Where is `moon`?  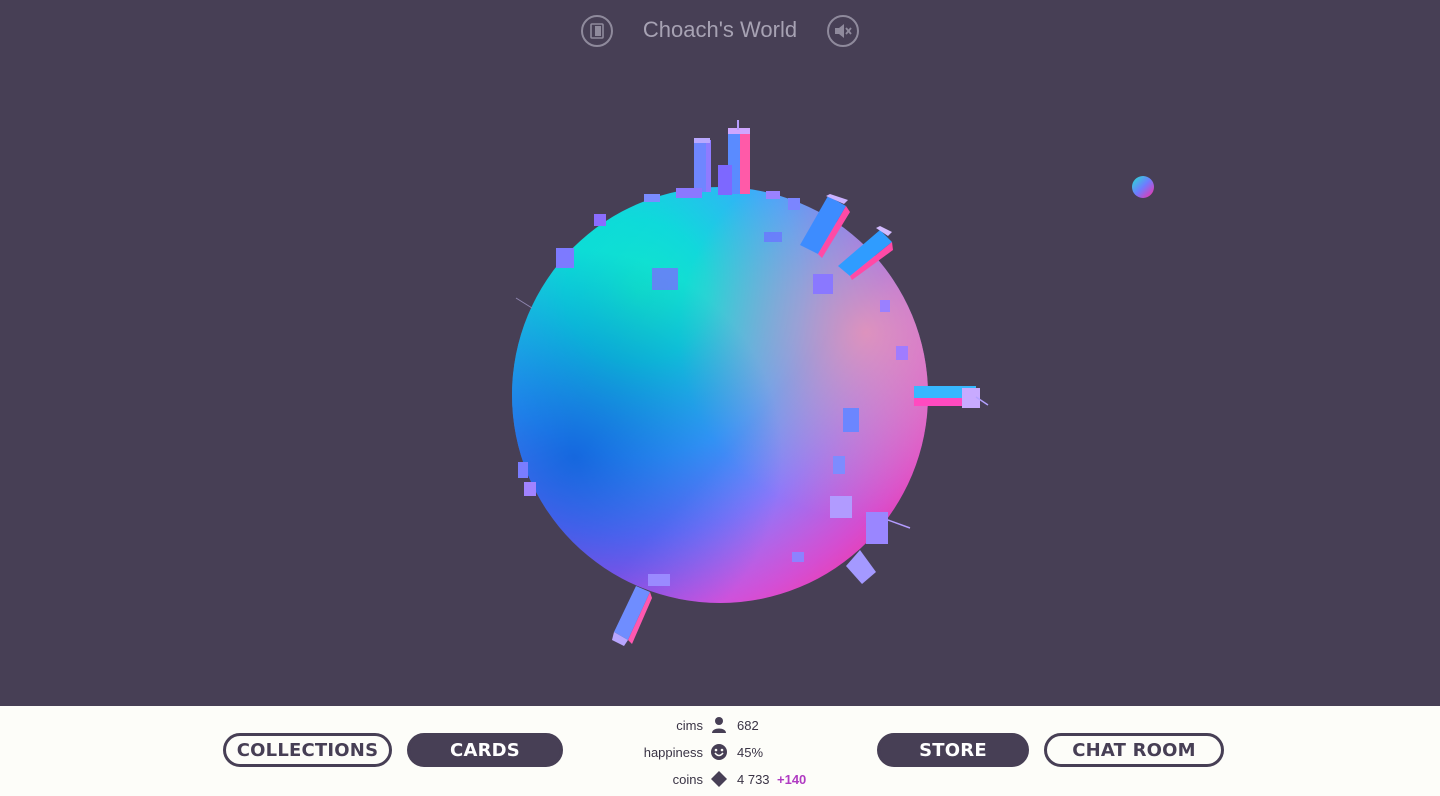 moon is located at coordinates (1143, 187).